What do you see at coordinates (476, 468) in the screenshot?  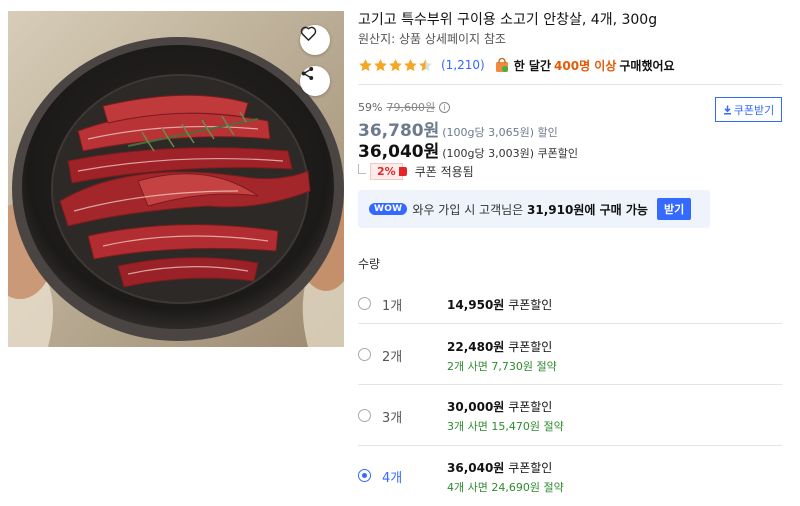 I see `option-price-value: 36,040원` at bounding box center [476, 468].